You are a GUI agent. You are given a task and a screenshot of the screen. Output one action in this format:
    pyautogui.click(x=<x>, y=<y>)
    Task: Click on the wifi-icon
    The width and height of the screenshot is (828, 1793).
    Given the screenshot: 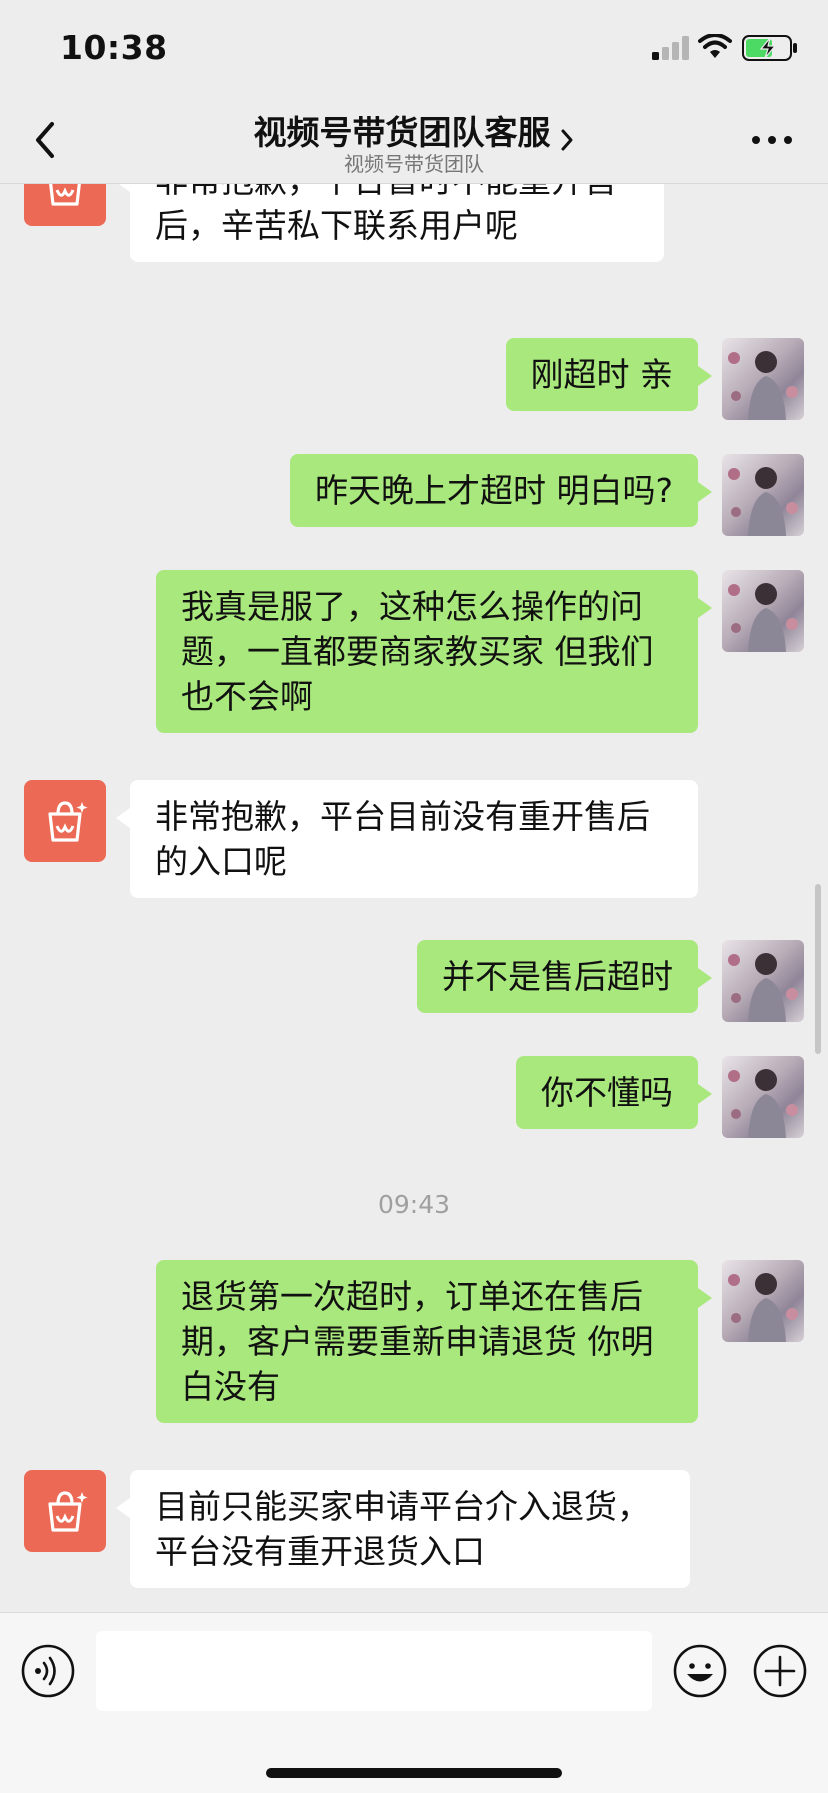 What is the action you would take?
    pyautogui.click(x=715, y=46)
    